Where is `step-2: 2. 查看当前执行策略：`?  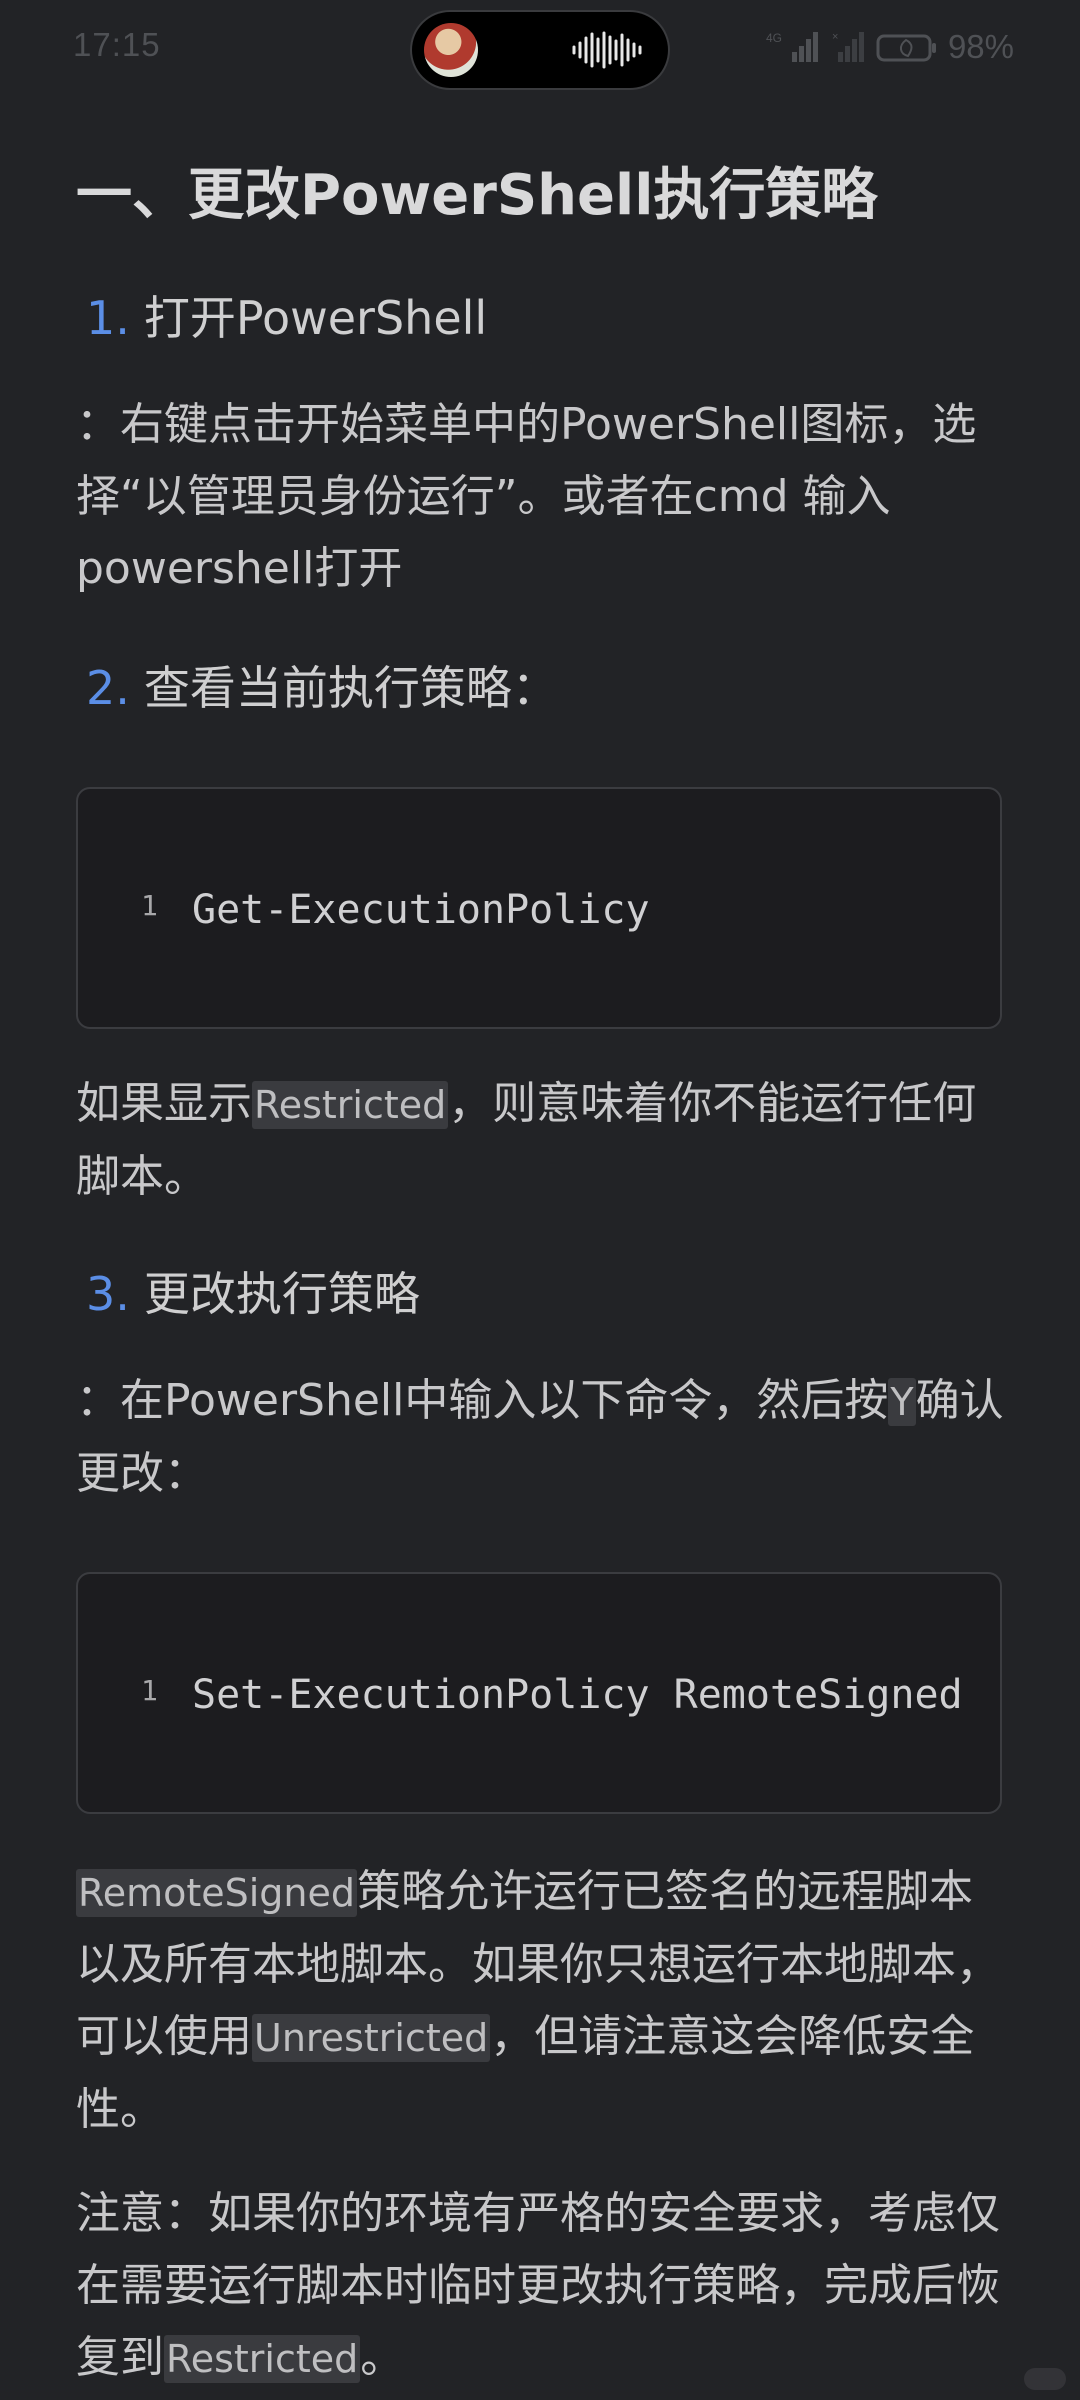
step-2: 2. 查看当前执行策略： is located at coordinates (322, 685).